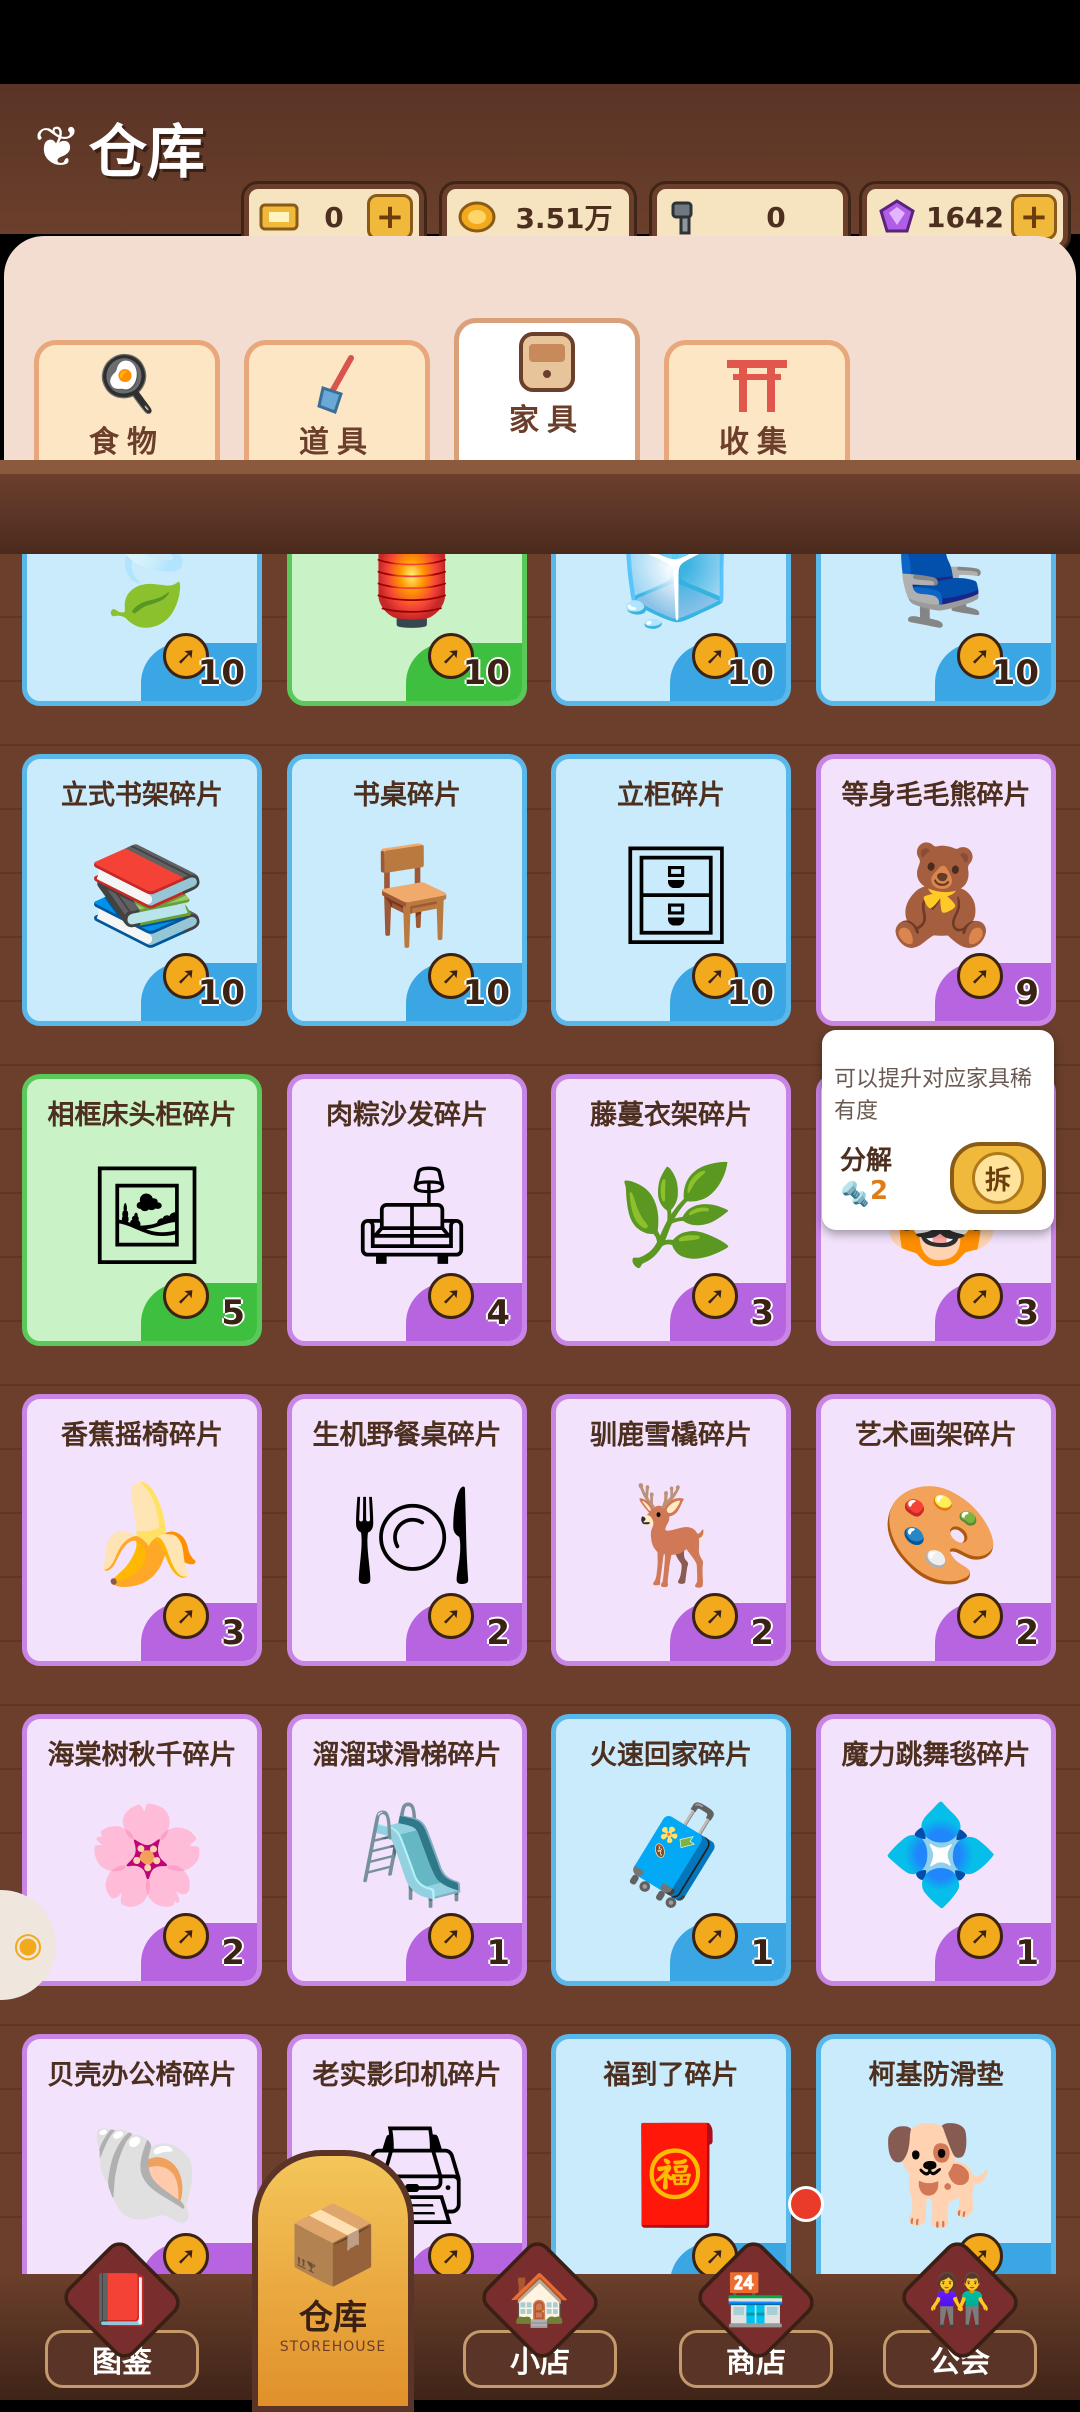  Describe the element at coordinates (540, 42) in the screenshot. I see `status-bar` at that location.